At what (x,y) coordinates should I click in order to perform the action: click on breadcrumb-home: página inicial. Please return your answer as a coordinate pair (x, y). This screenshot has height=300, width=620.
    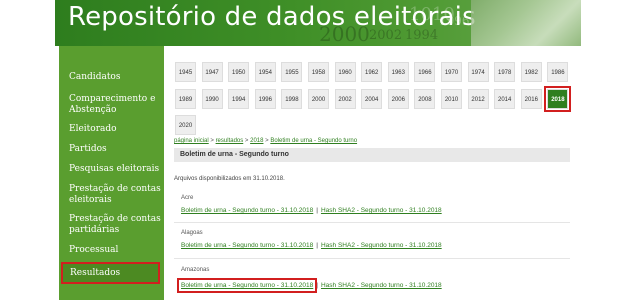
    Looking at the image, I should click on (191, 141).